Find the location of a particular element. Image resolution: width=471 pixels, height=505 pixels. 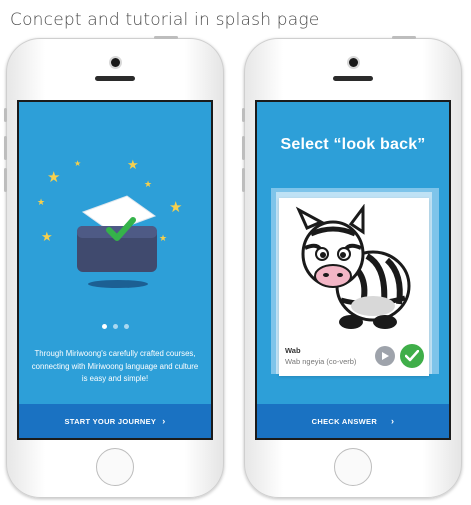

play-audio-button is located at coordinates (385, 356).